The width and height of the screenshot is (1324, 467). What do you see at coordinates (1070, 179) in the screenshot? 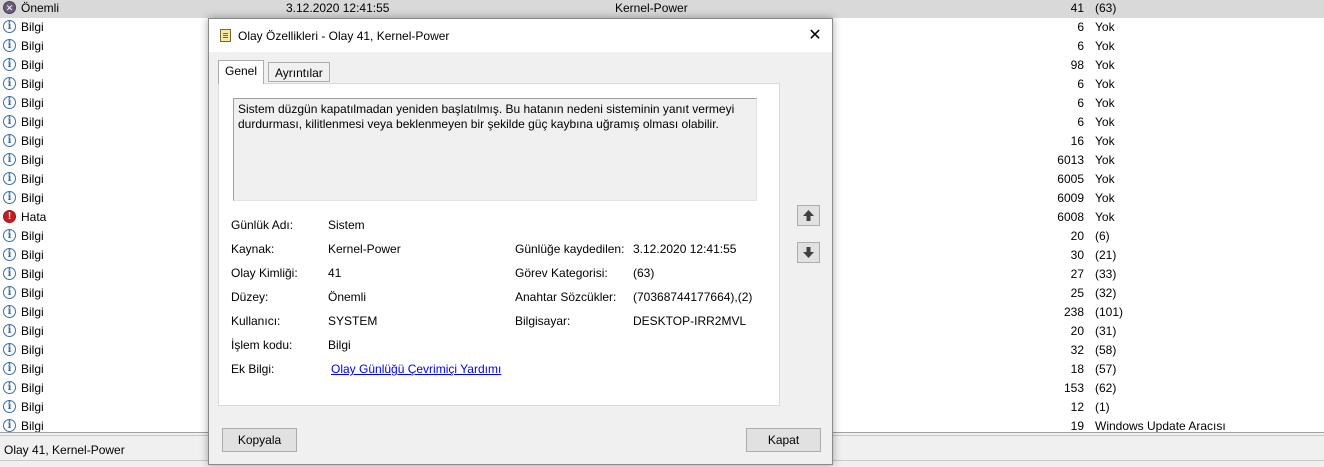
I see `event-id: 6005` at bounding box center [1070, 179].